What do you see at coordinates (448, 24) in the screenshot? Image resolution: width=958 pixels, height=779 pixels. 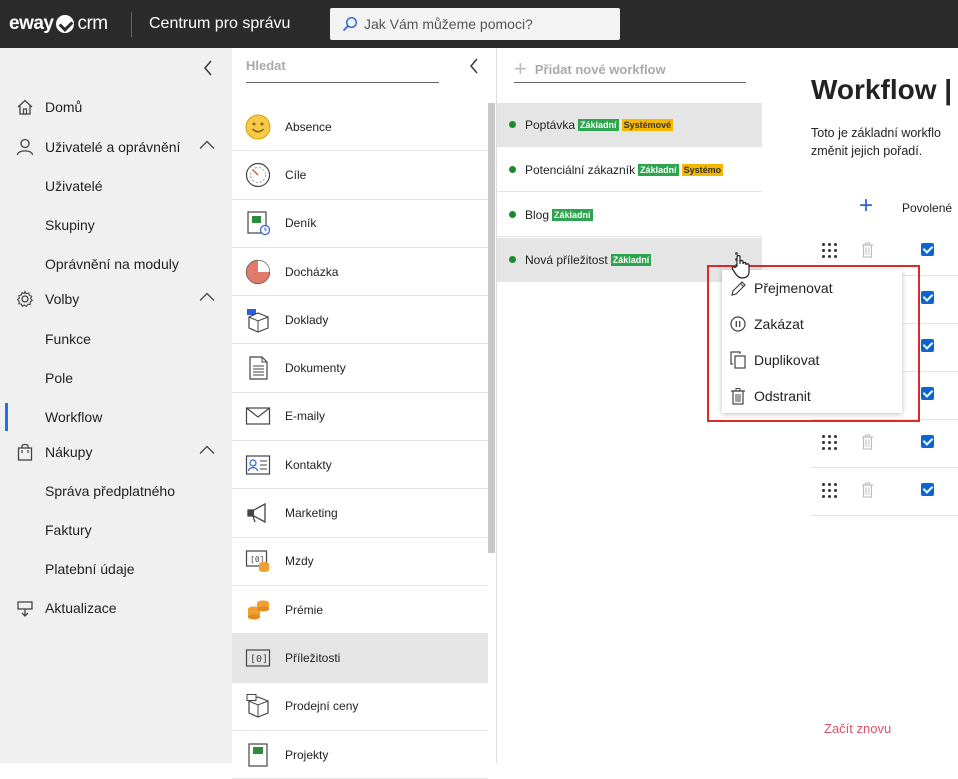 I see `search-placeholder: Jak Vám můžeme pomoci?` at bounding box center [448, 24].